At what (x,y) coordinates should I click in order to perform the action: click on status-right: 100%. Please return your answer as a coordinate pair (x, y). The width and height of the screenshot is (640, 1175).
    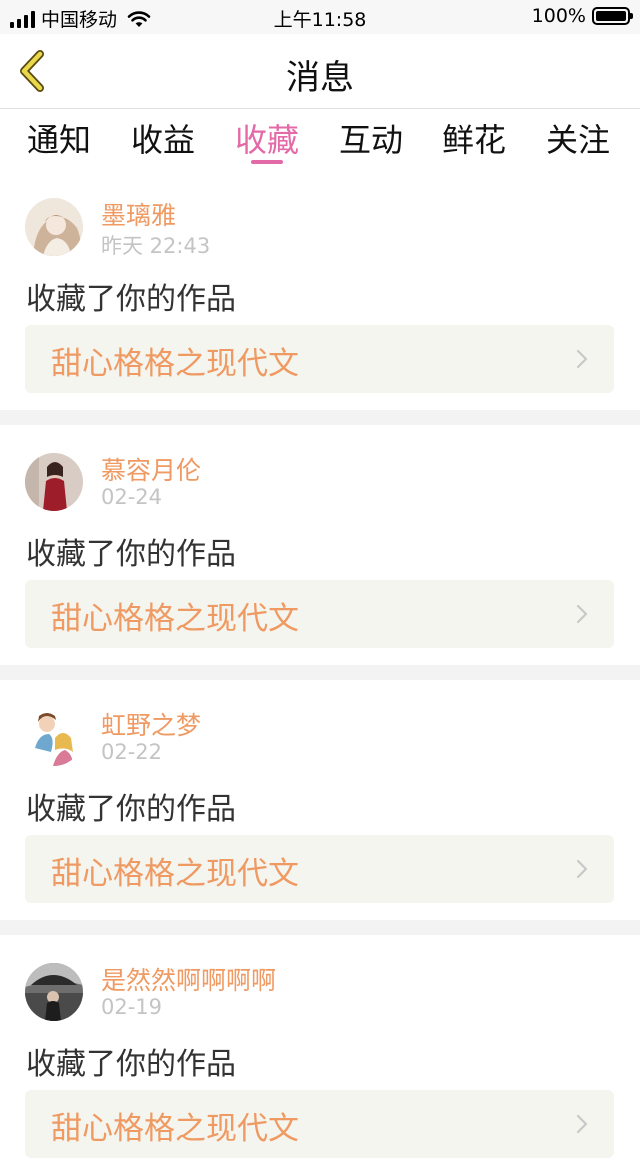
    Looking at the image, I should click on (582, 16).